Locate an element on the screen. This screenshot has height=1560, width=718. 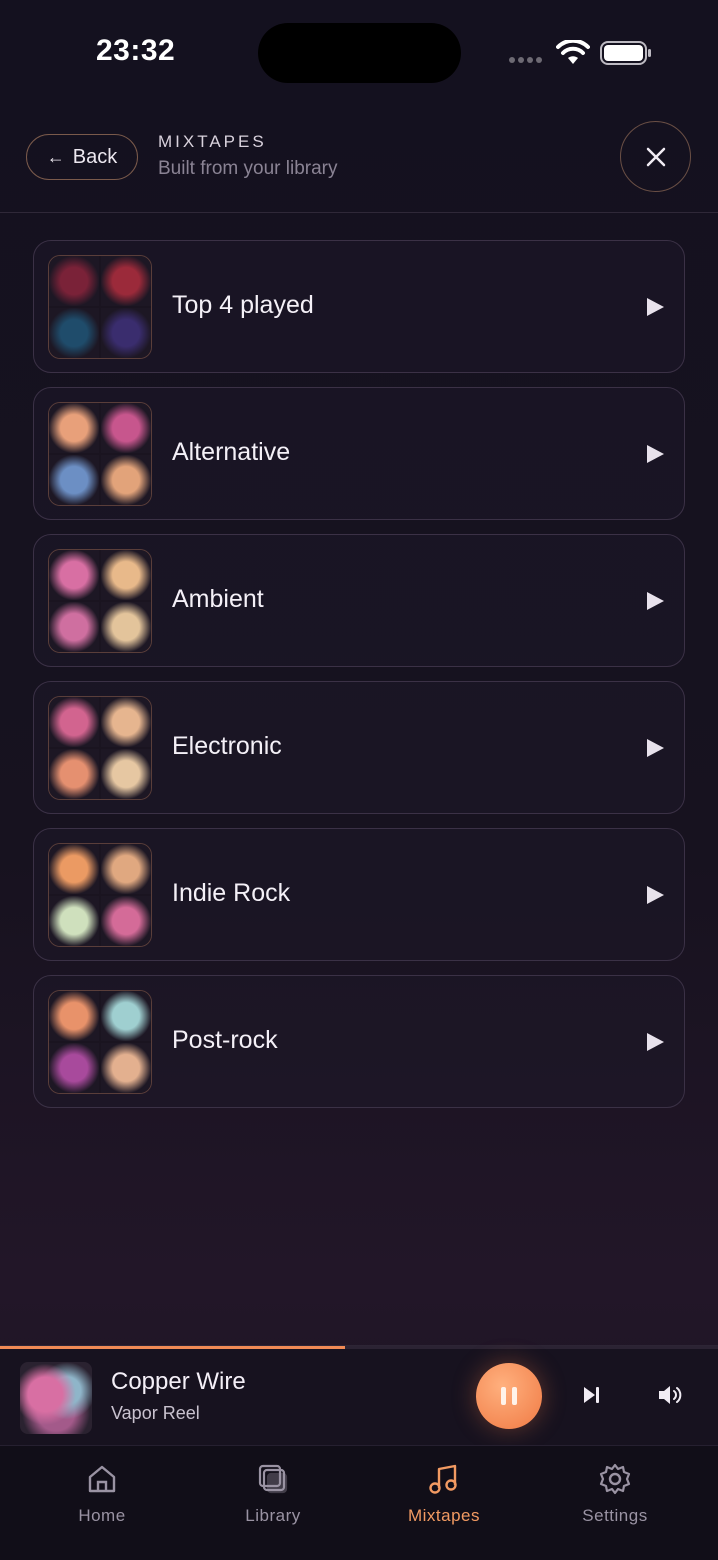
mixtape-item: Electronic is located at coordinates (359, 747).